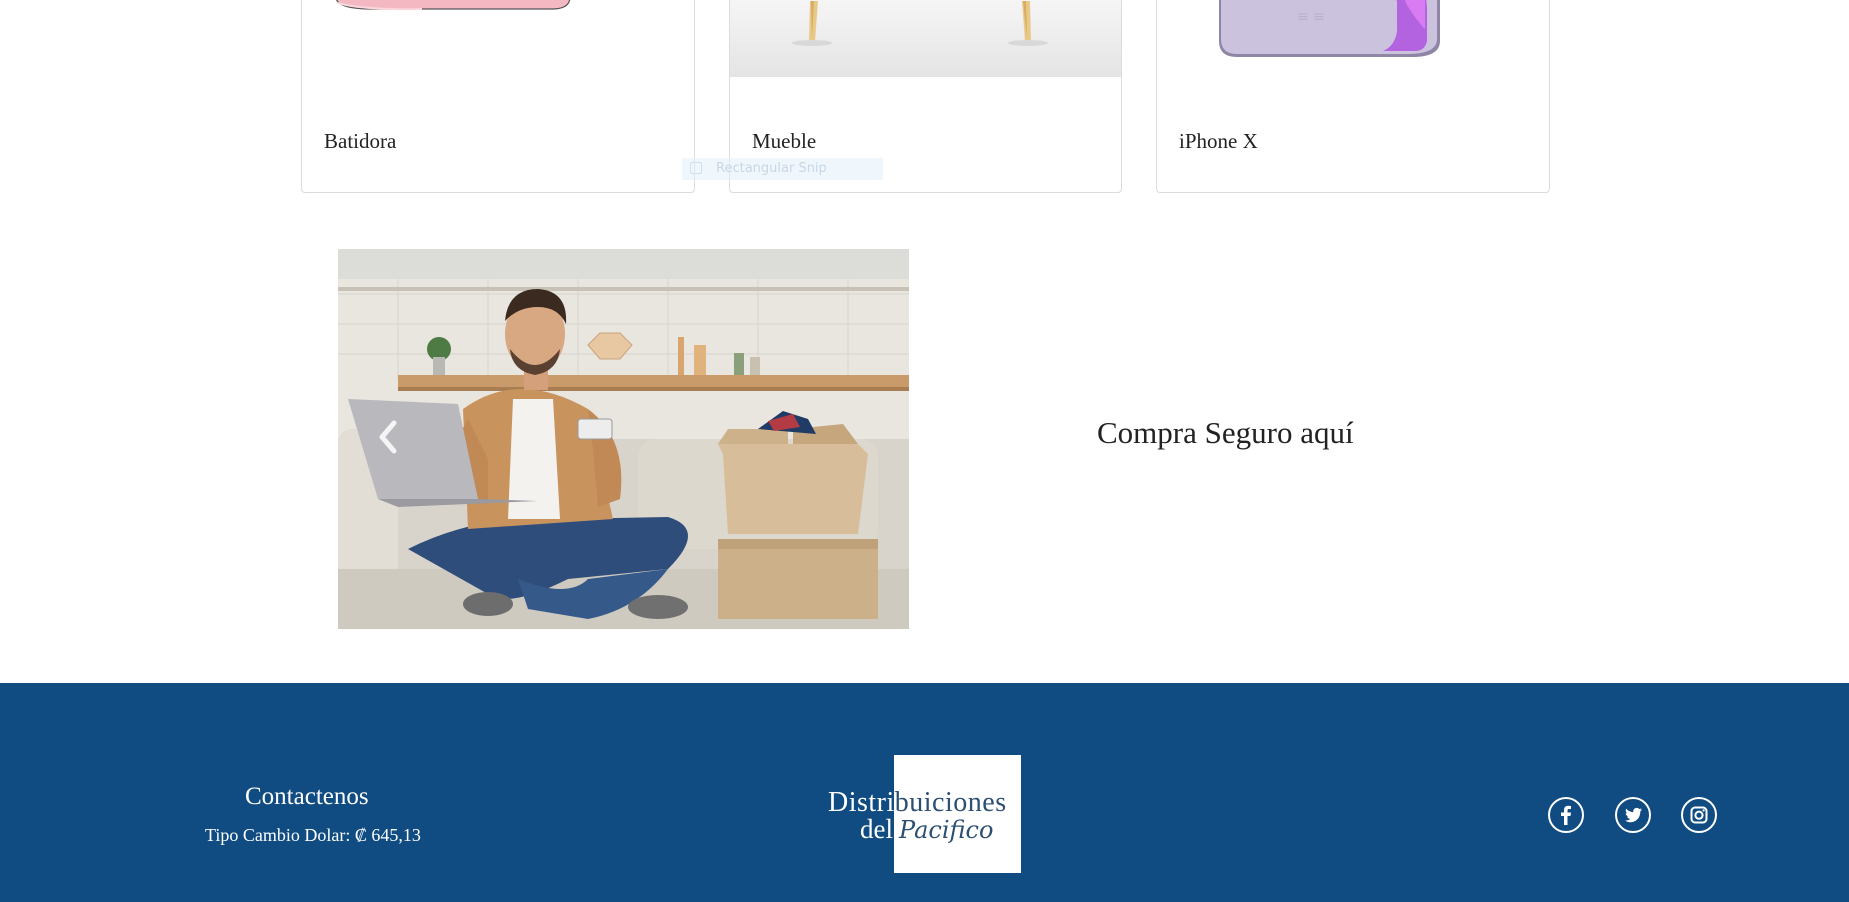  Describe the element at coordinates (696, 168) in the screenshot. I see `snip-icon` at that location.